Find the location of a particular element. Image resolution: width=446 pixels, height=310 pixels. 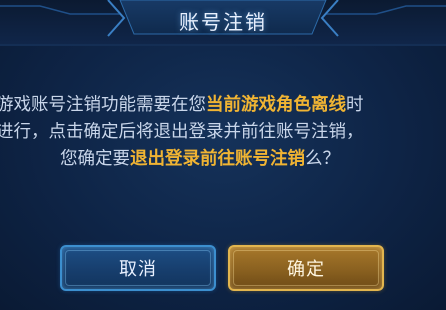

message-line-1-after: 时 is located at coordinates (355, 105).